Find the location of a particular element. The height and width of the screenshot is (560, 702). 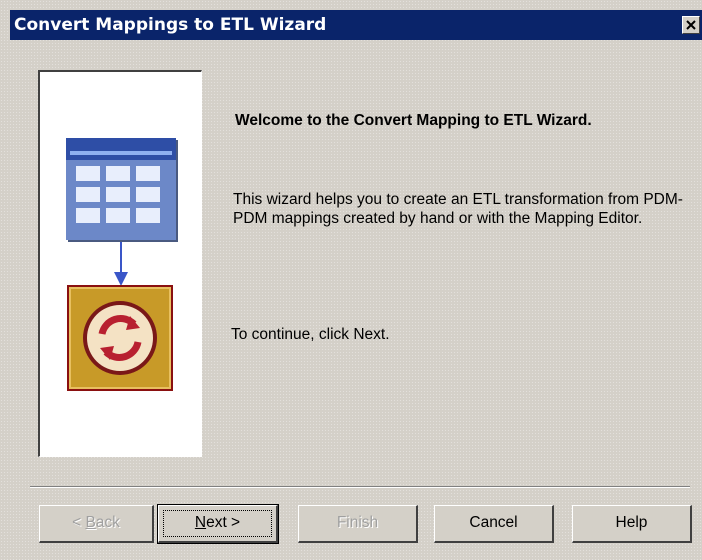

finish-button-label: Finish is located at coordinates (357, 522).